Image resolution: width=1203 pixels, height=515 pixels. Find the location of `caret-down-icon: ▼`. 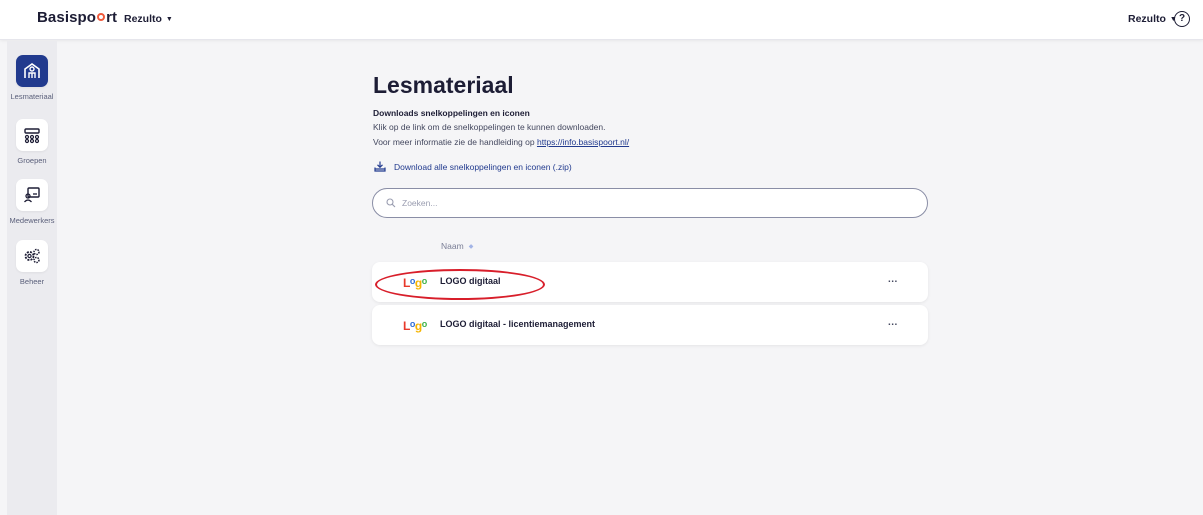

caret-down-icon: ▼ is located at coordinates (169, 19).